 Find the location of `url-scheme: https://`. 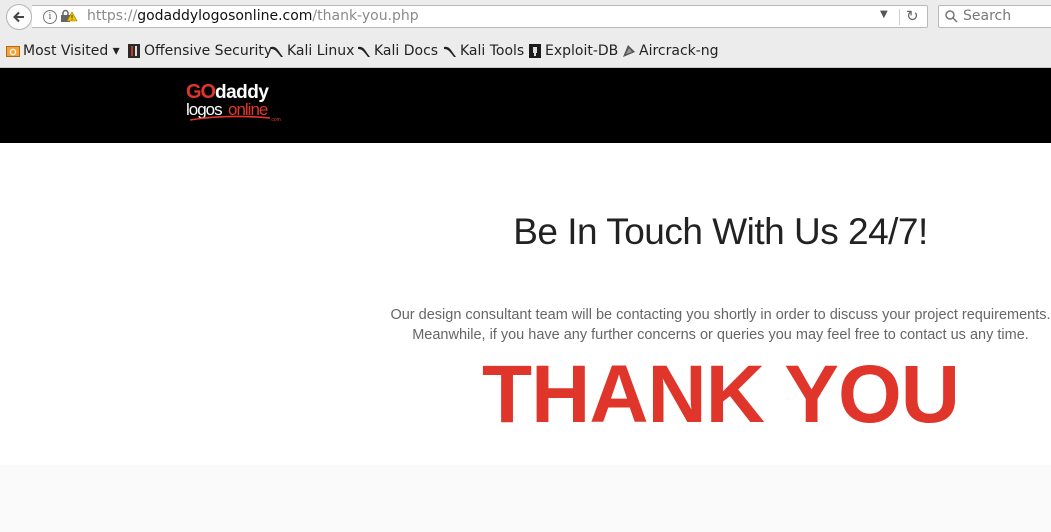

url-scheme: https:// is located at coordinates (112, 16).